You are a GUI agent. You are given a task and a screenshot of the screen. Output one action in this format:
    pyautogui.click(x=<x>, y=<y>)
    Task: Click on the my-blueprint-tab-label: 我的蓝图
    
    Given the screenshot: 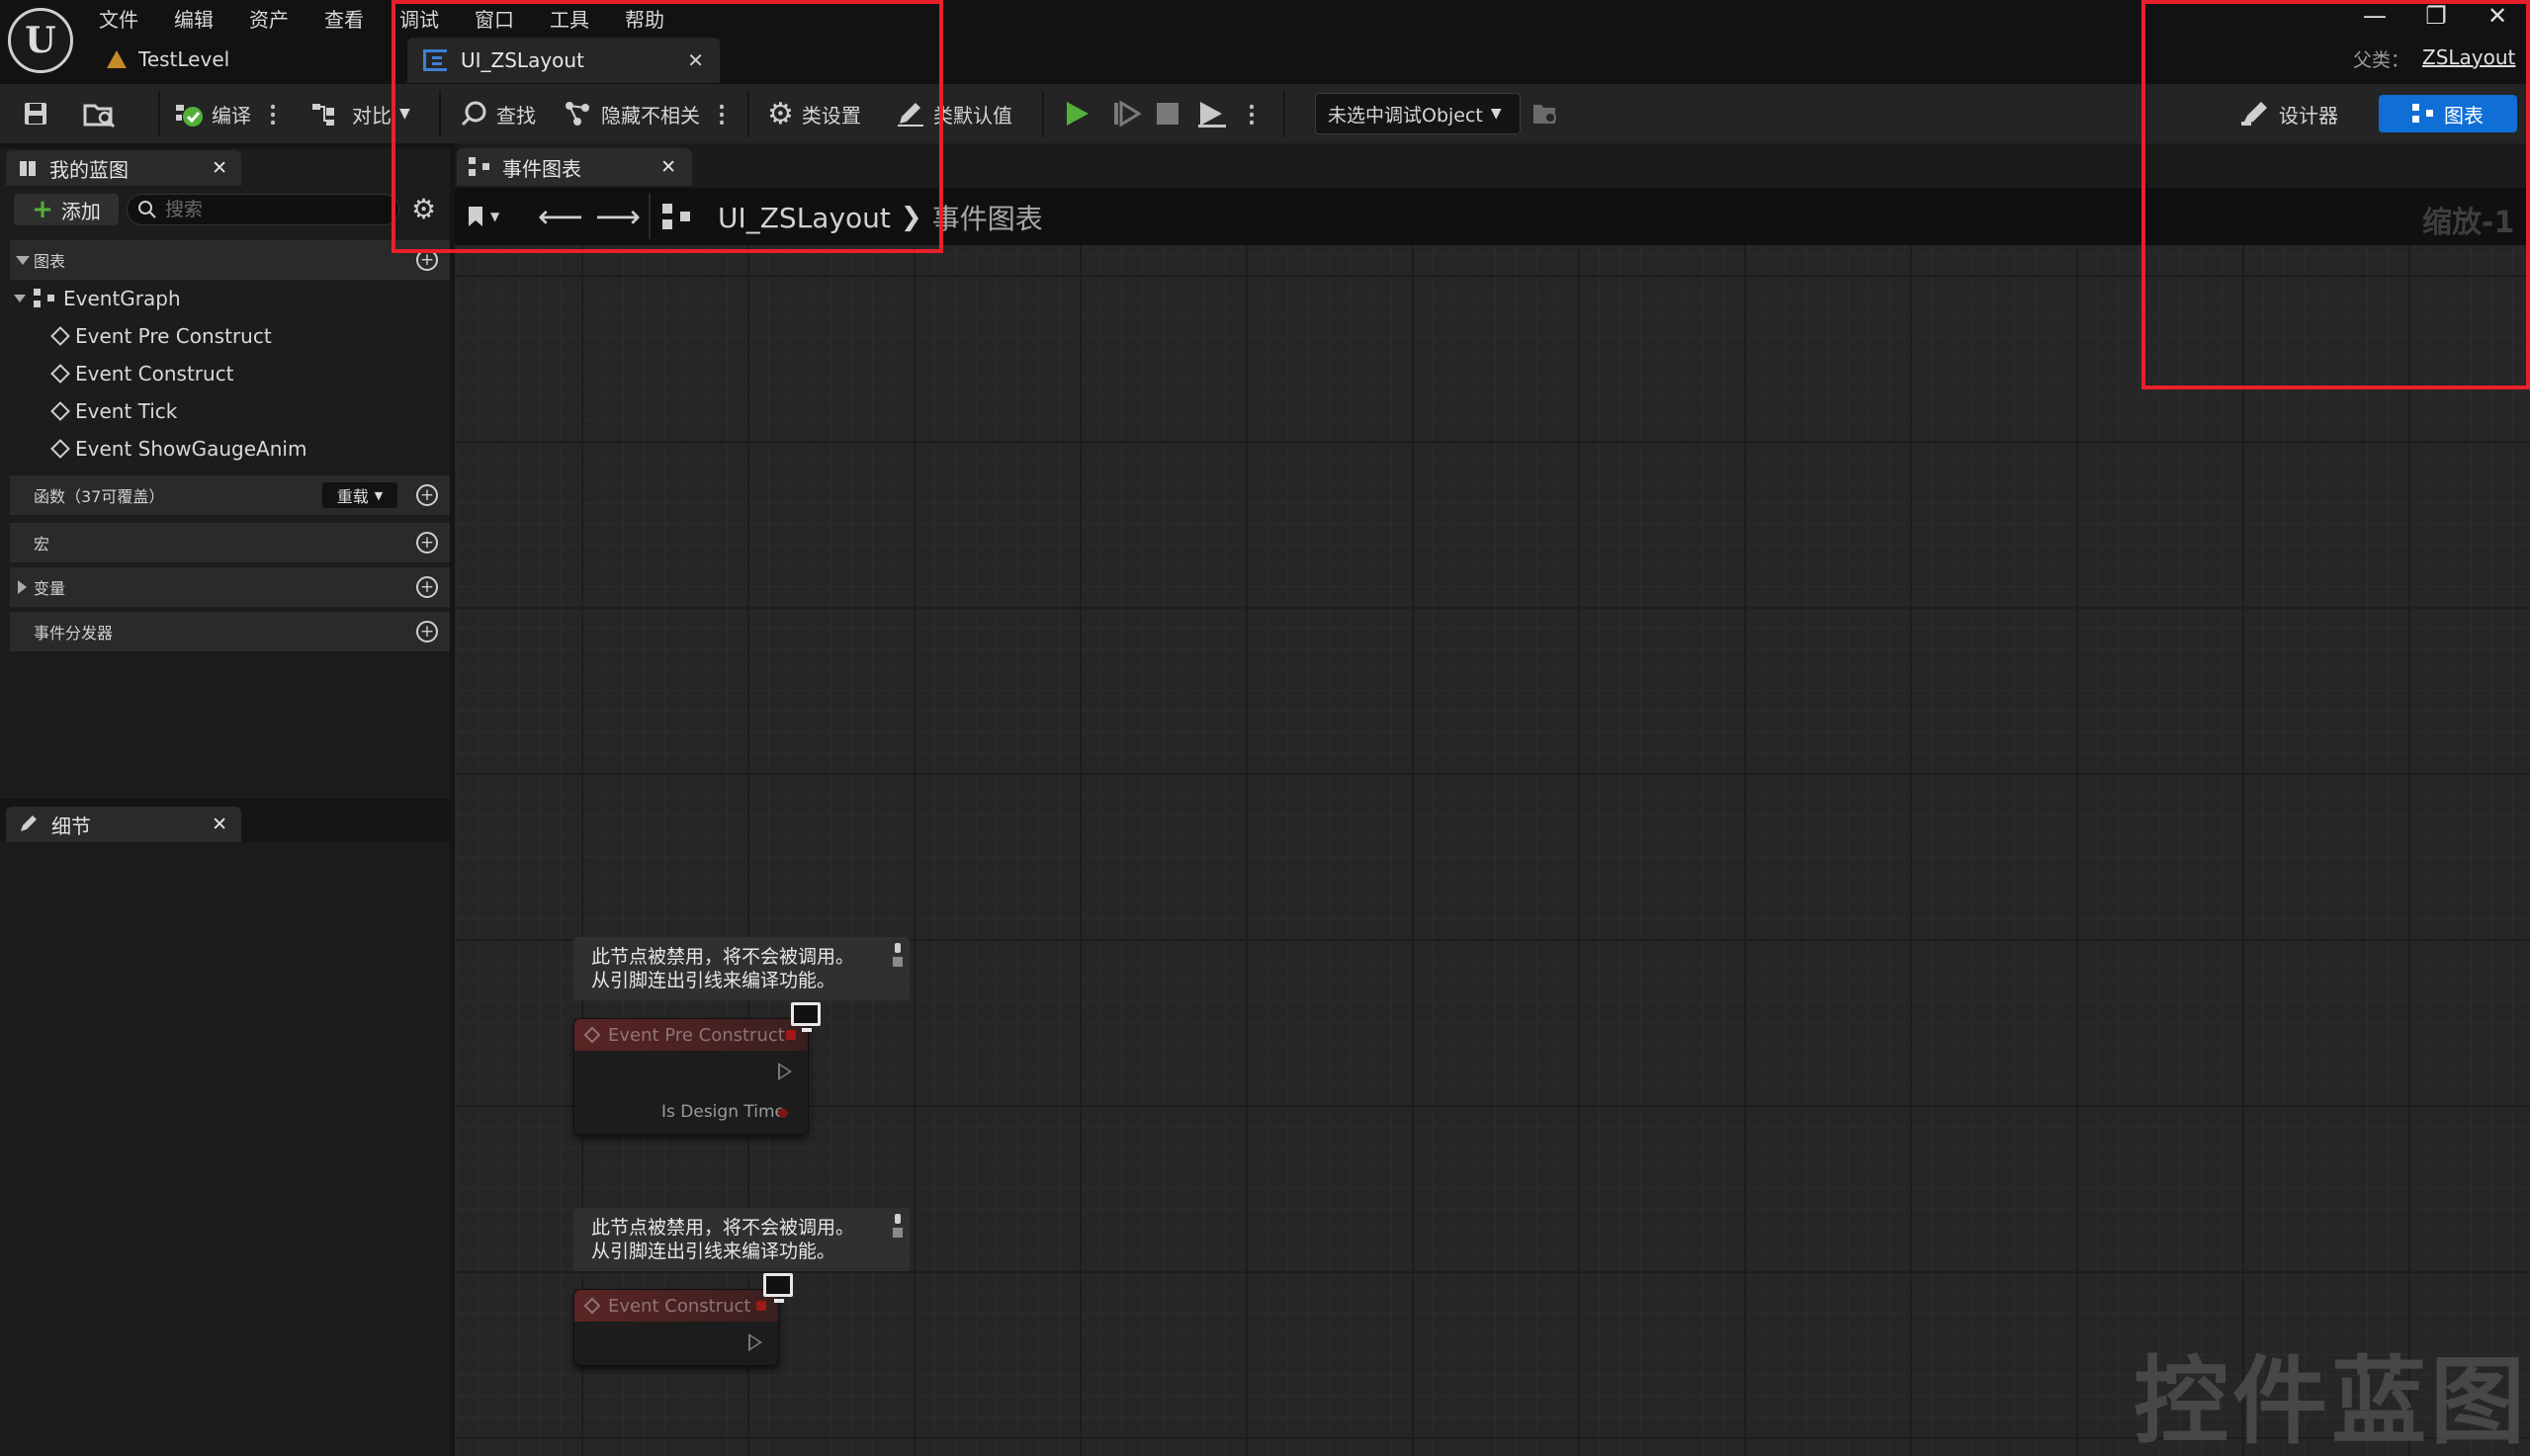 What is the action you would take?
    pyautogui.click(x=89, y=169)
    